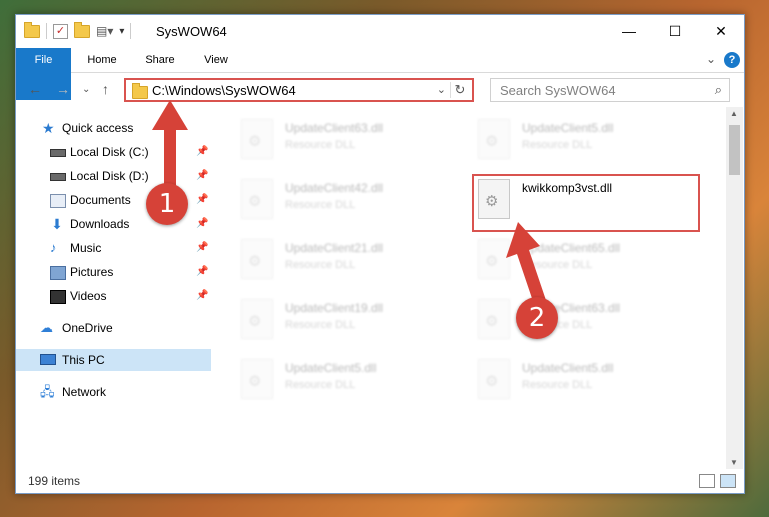 Image resolution: width=769 pixels, height=517 pixels. I want to click on list-item: UpdateClient63.dll Resource DLL, so click(344, 141).